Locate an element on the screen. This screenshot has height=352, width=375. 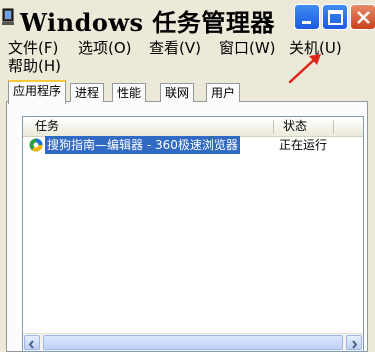
scroll-left-button is located at coordinates (32, 342).